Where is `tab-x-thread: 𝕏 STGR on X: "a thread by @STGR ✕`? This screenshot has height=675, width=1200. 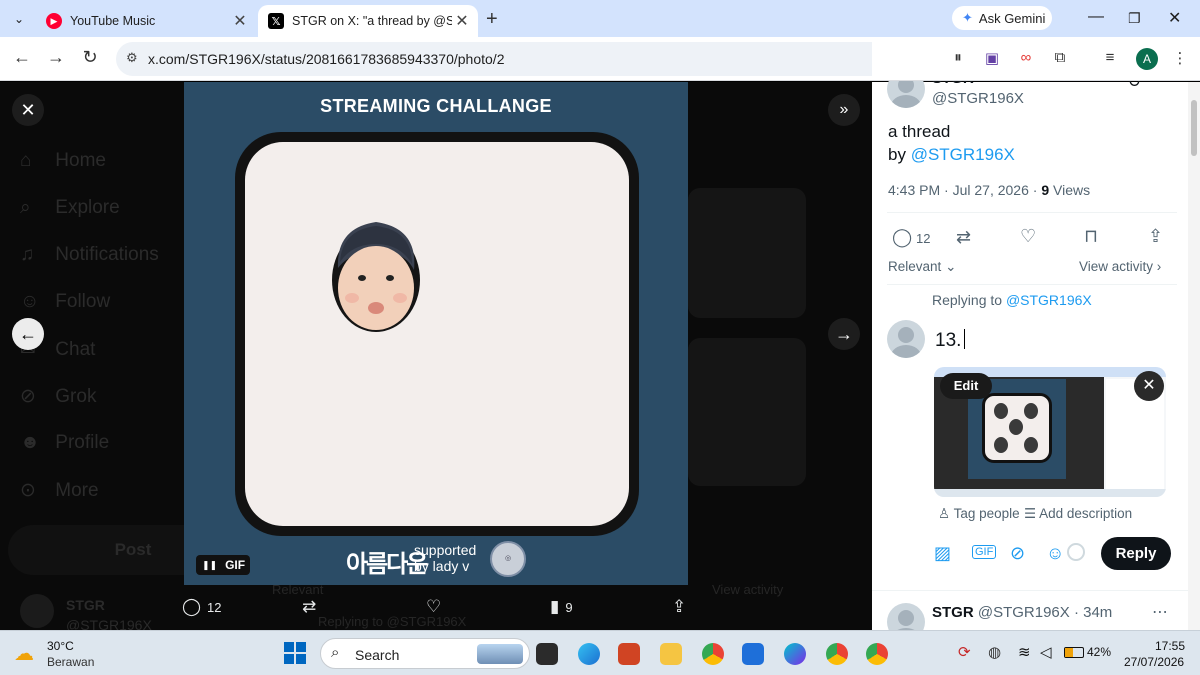 tab-x-thread: 𝕏 STGR on X: "a thread by @STGR ✕ is located at coordinates (368, 21).